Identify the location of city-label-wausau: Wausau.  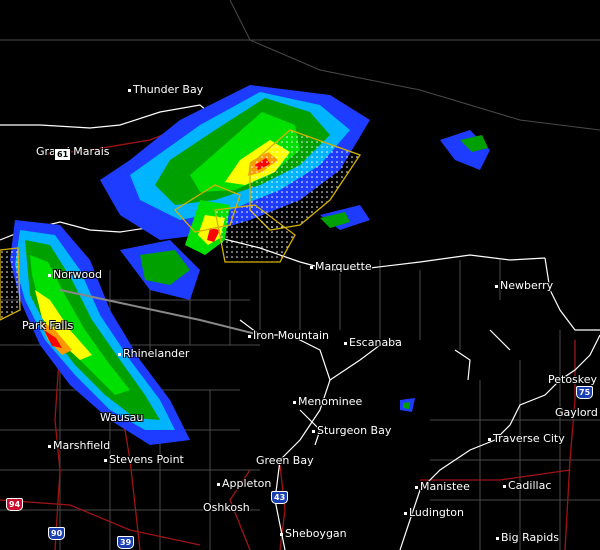
(122, 417).